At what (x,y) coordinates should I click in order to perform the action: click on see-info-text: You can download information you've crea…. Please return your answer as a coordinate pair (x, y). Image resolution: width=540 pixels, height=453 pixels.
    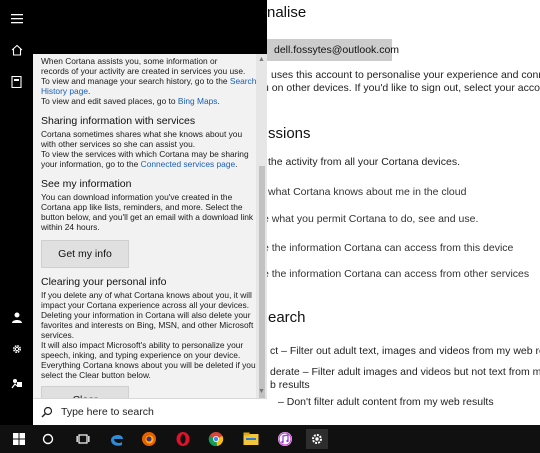
    Looking at the image, I should click on (147, 212).